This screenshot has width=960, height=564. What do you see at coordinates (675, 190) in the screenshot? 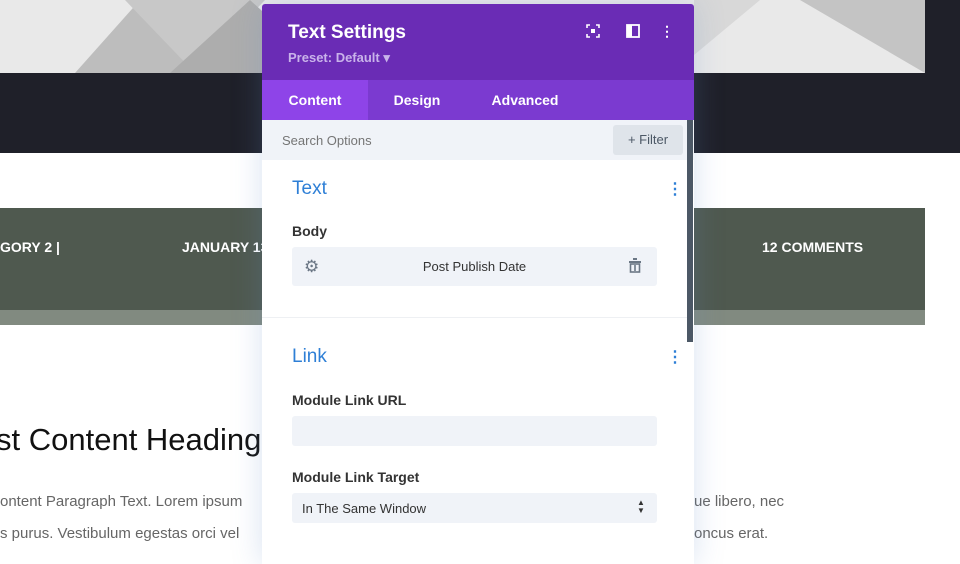
I see `section-menu-icon: ⋮` at bounding box center [675, 190].